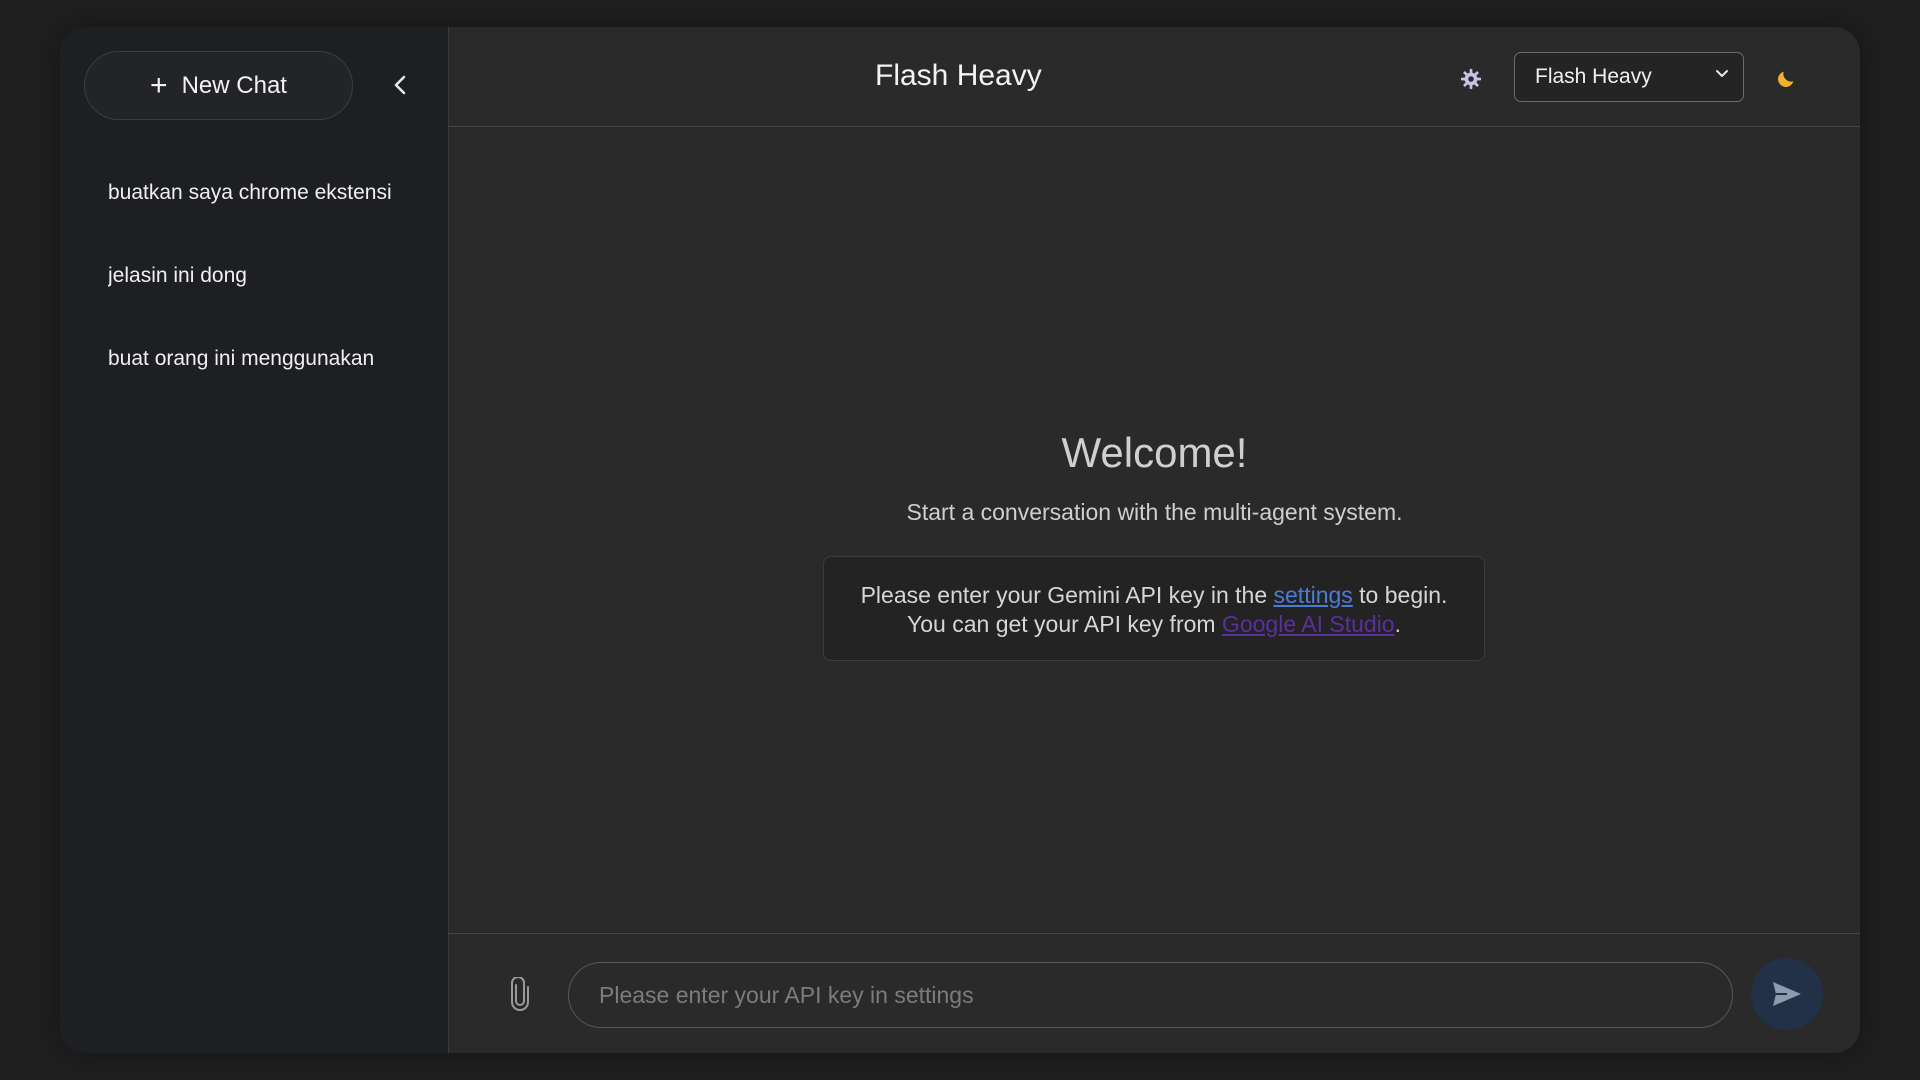  What do you see at coordinates (1064, 624) in the screenshot?
I see `notice-text: You can get your API key from` at bounding box center [1064, 624].